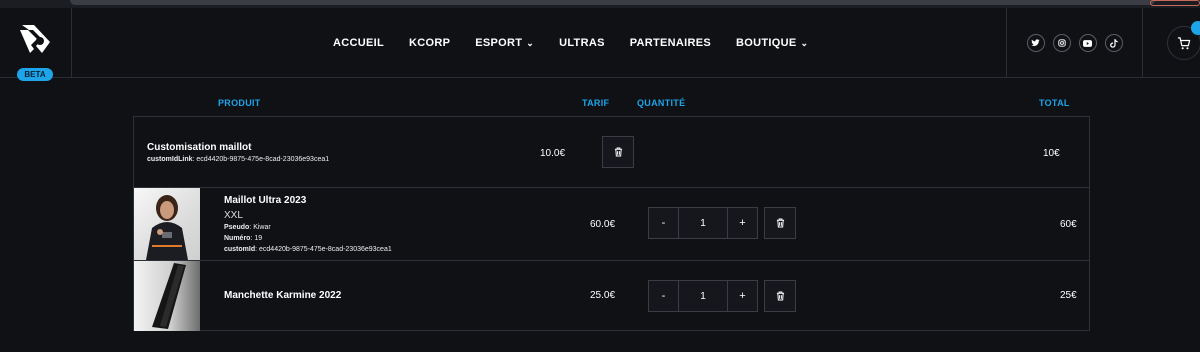  I want to click on item-total: 25€, so click(1068, 295).